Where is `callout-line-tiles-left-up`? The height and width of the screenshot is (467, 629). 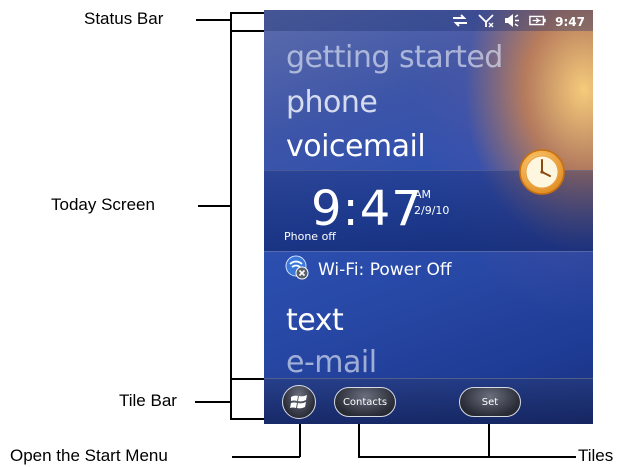 callout-line-tiles-left-up is located at coordinates (359, 440).